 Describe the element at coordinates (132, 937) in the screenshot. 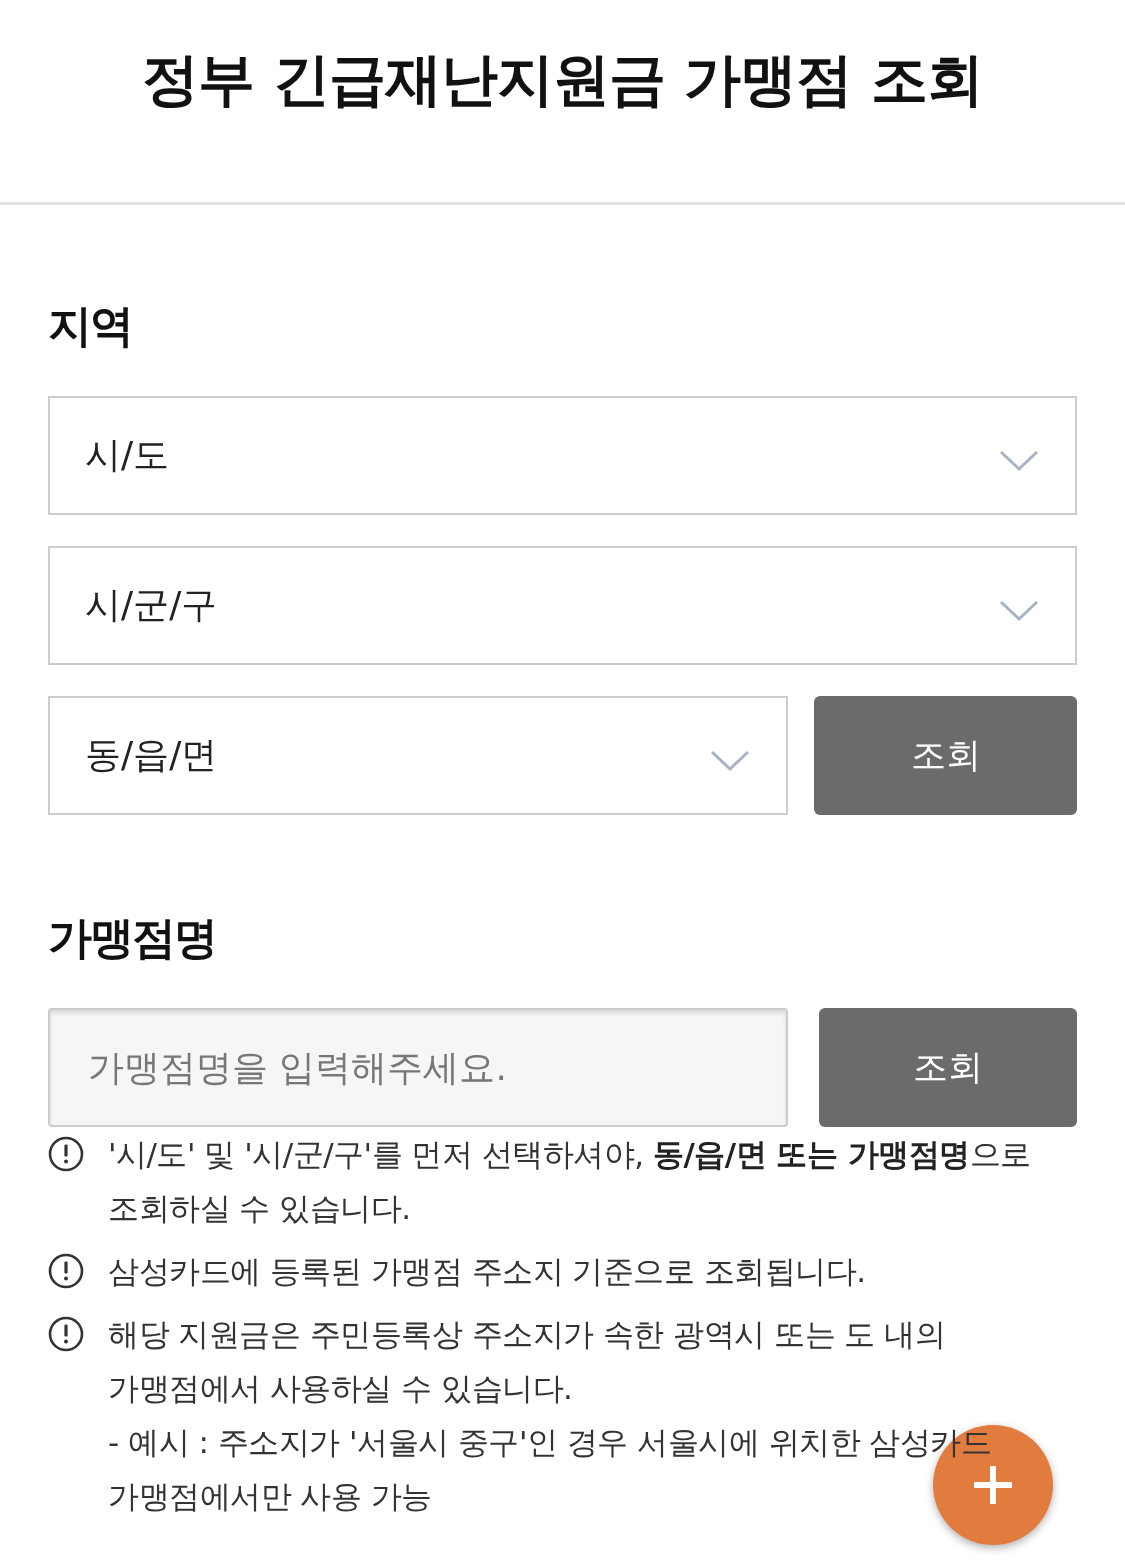

I see `section-heading: 가맹점명` at that location.